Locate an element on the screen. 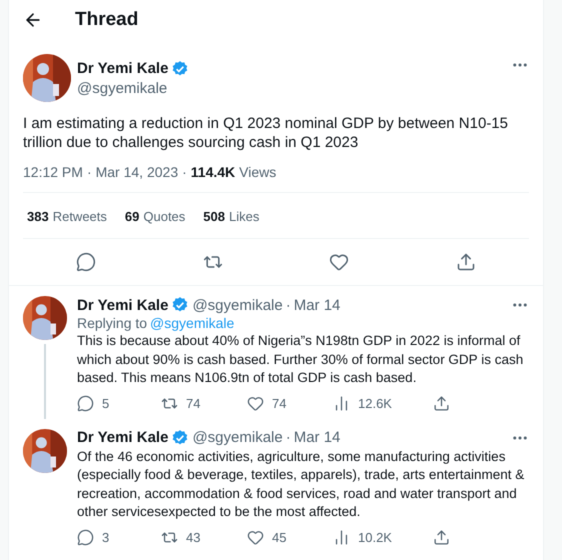 The image size is (562, 560). like-button is located at coordinates (339, 262).